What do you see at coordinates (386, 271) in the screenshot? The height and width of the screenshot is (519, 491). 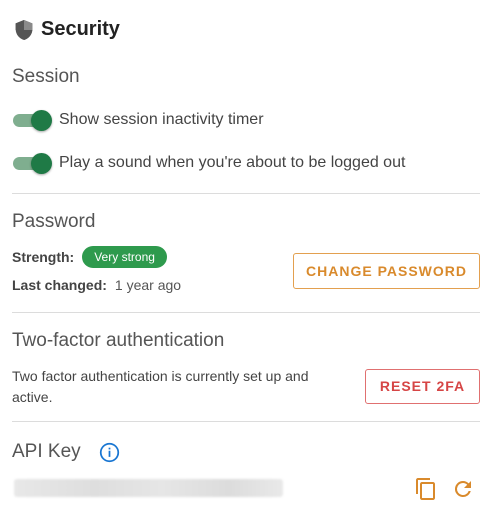 I see `change-password-button: CHANGE PASSWORD` at bounding box center [386, 271].